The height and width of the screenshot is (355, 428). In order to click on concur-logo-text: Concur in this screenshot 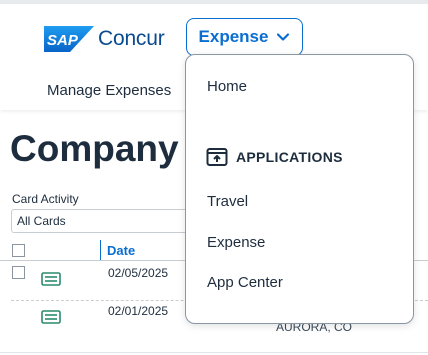, I will do `click(131, 38)`.